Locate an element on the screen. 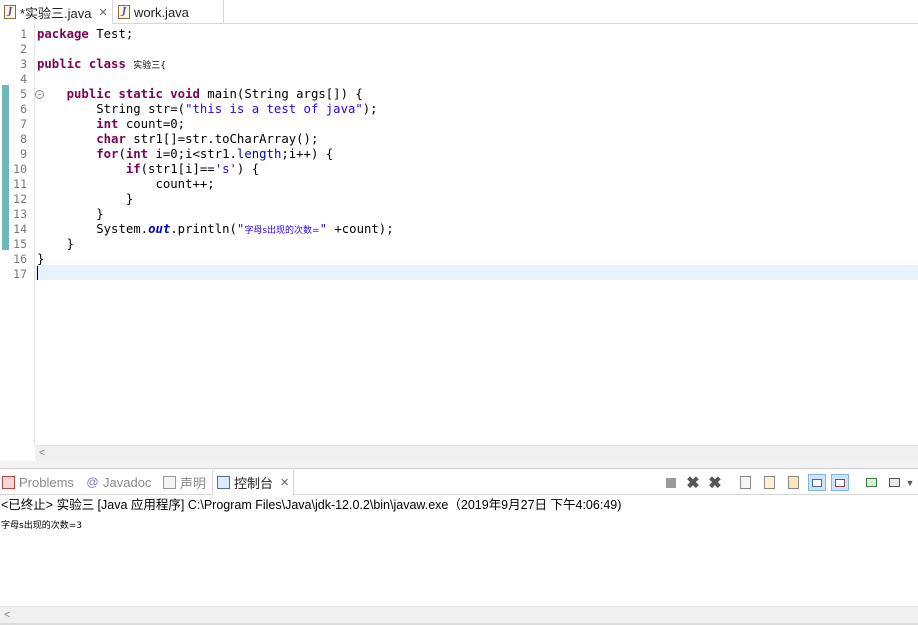 Image resolution: width=918 pixels, height=625 pixels. problems-icon is located at coordinates (8, 482).